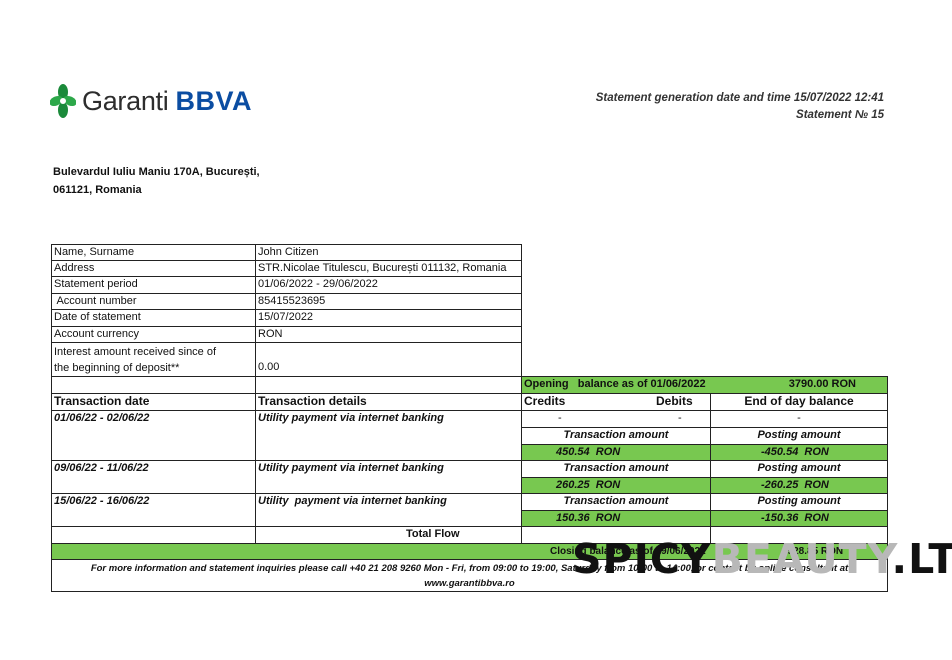 Image resolution: width=952 pixels, height=660 pixels. I want to click on header-transaction-date: Transaction date, so click(153, 402).